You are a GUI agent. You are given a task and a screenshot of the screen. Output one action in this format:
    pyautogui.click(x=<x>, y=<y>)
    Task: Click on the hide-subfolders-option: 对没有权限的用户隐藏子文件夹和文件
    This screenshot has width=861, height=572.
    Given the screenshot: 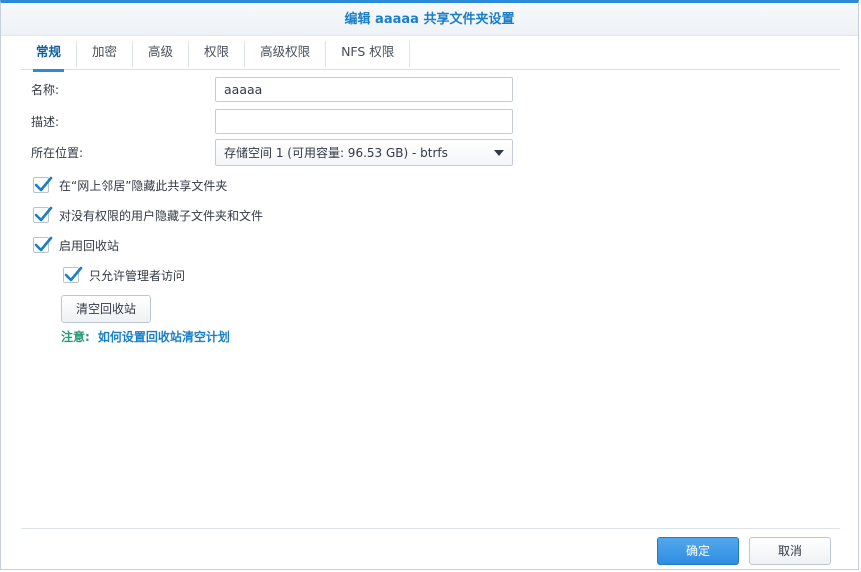 What is the action you would take?
    pyautogui.click(x=148, y=215)
    